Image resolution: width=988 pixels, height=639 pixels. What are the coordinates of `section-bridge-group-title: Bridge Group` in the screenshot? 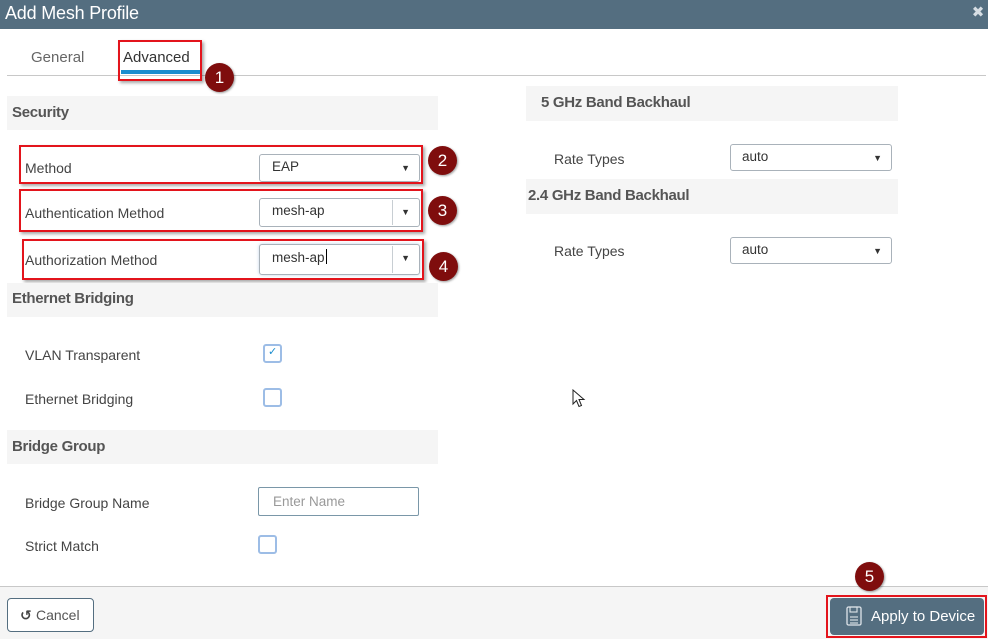 It's located at (59, 446).